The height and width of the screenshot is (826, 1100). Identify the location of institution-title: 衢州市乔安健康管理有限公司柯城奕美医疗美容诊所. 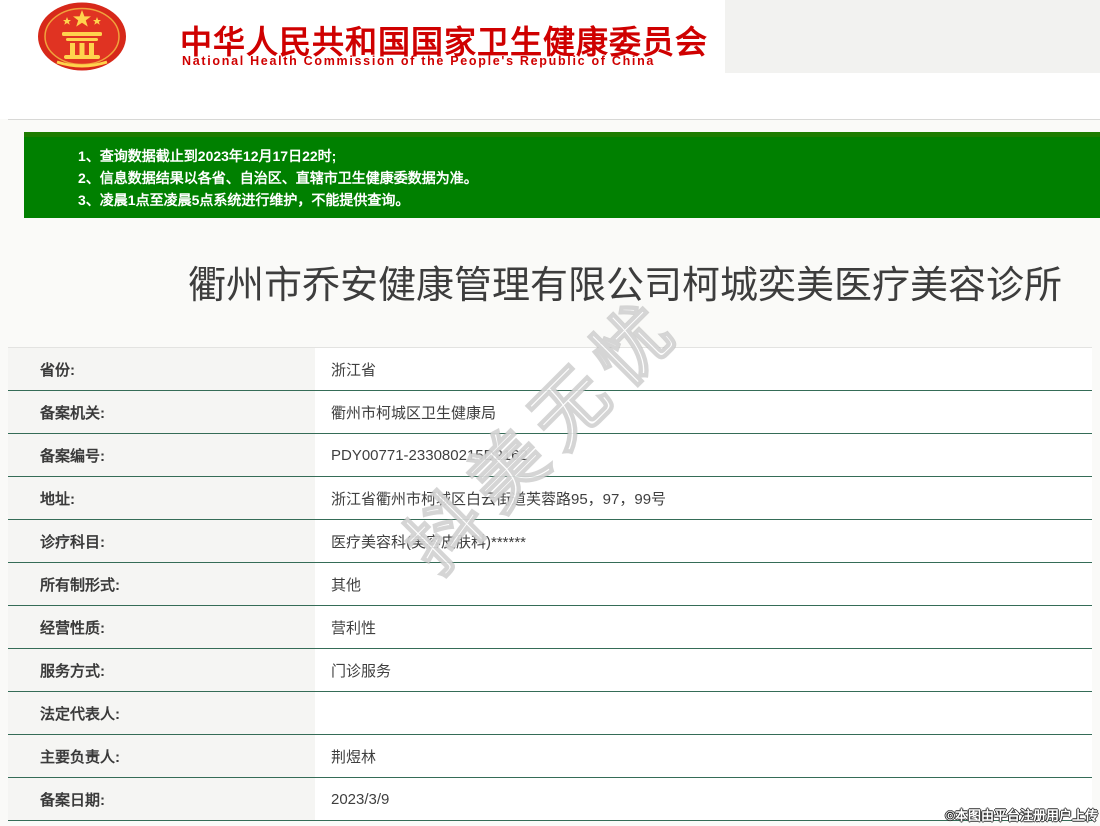
(624, 286).